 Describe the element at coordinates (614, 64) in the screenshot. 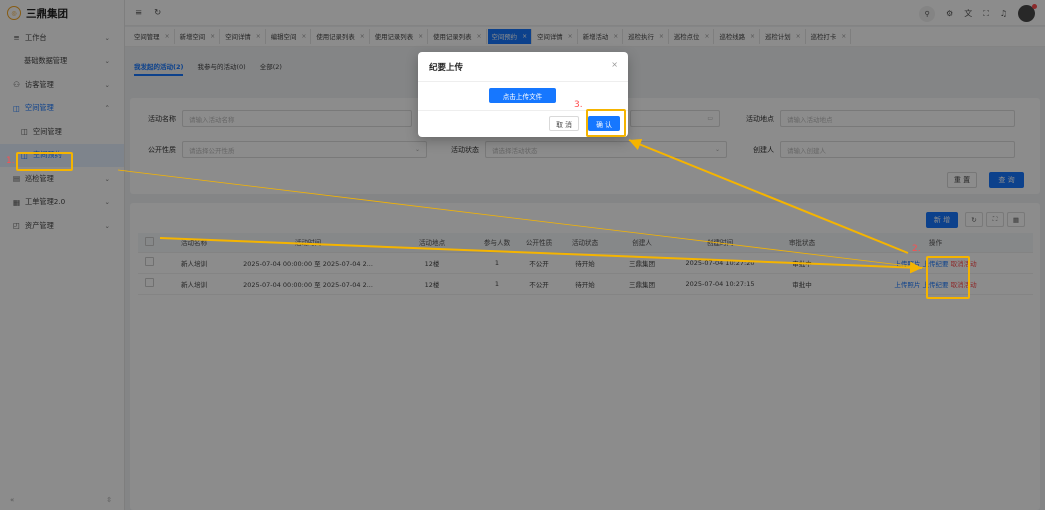

I see `close-icon: ×` at that location.